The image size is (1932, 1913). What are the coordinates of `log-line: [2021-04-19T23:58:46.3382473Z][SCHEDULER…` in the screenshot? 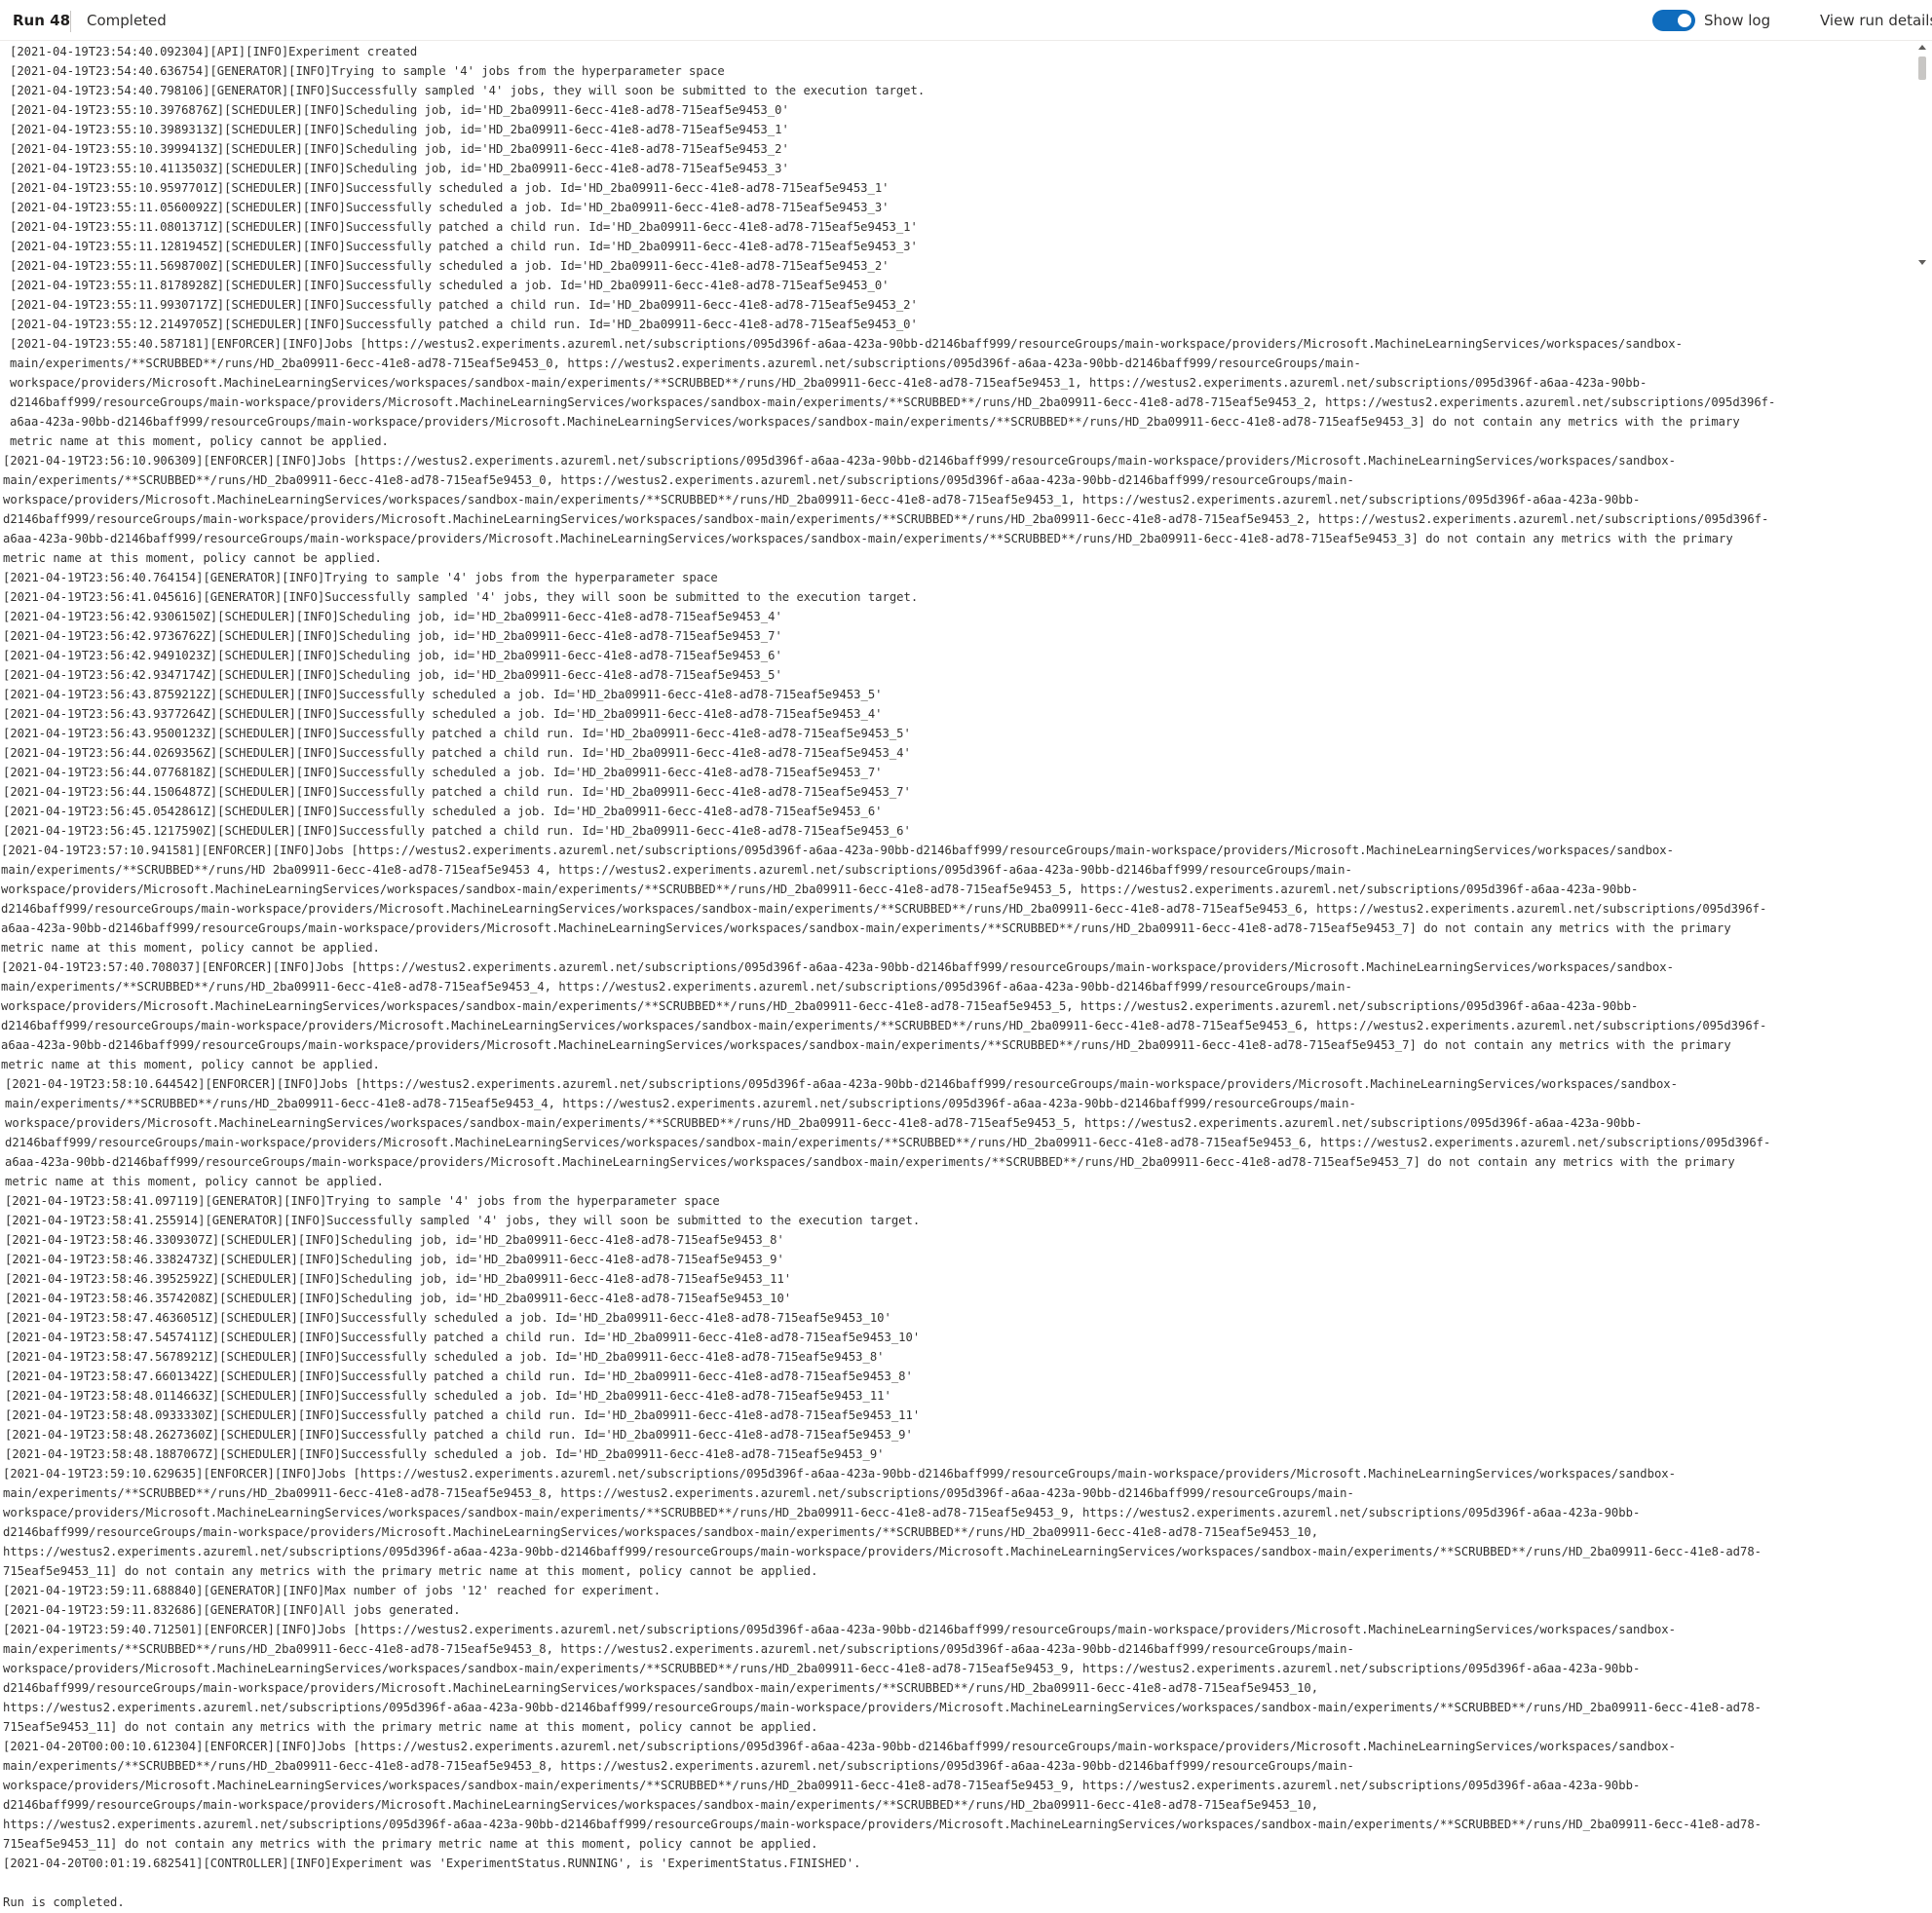 It's located at (394, 1259).